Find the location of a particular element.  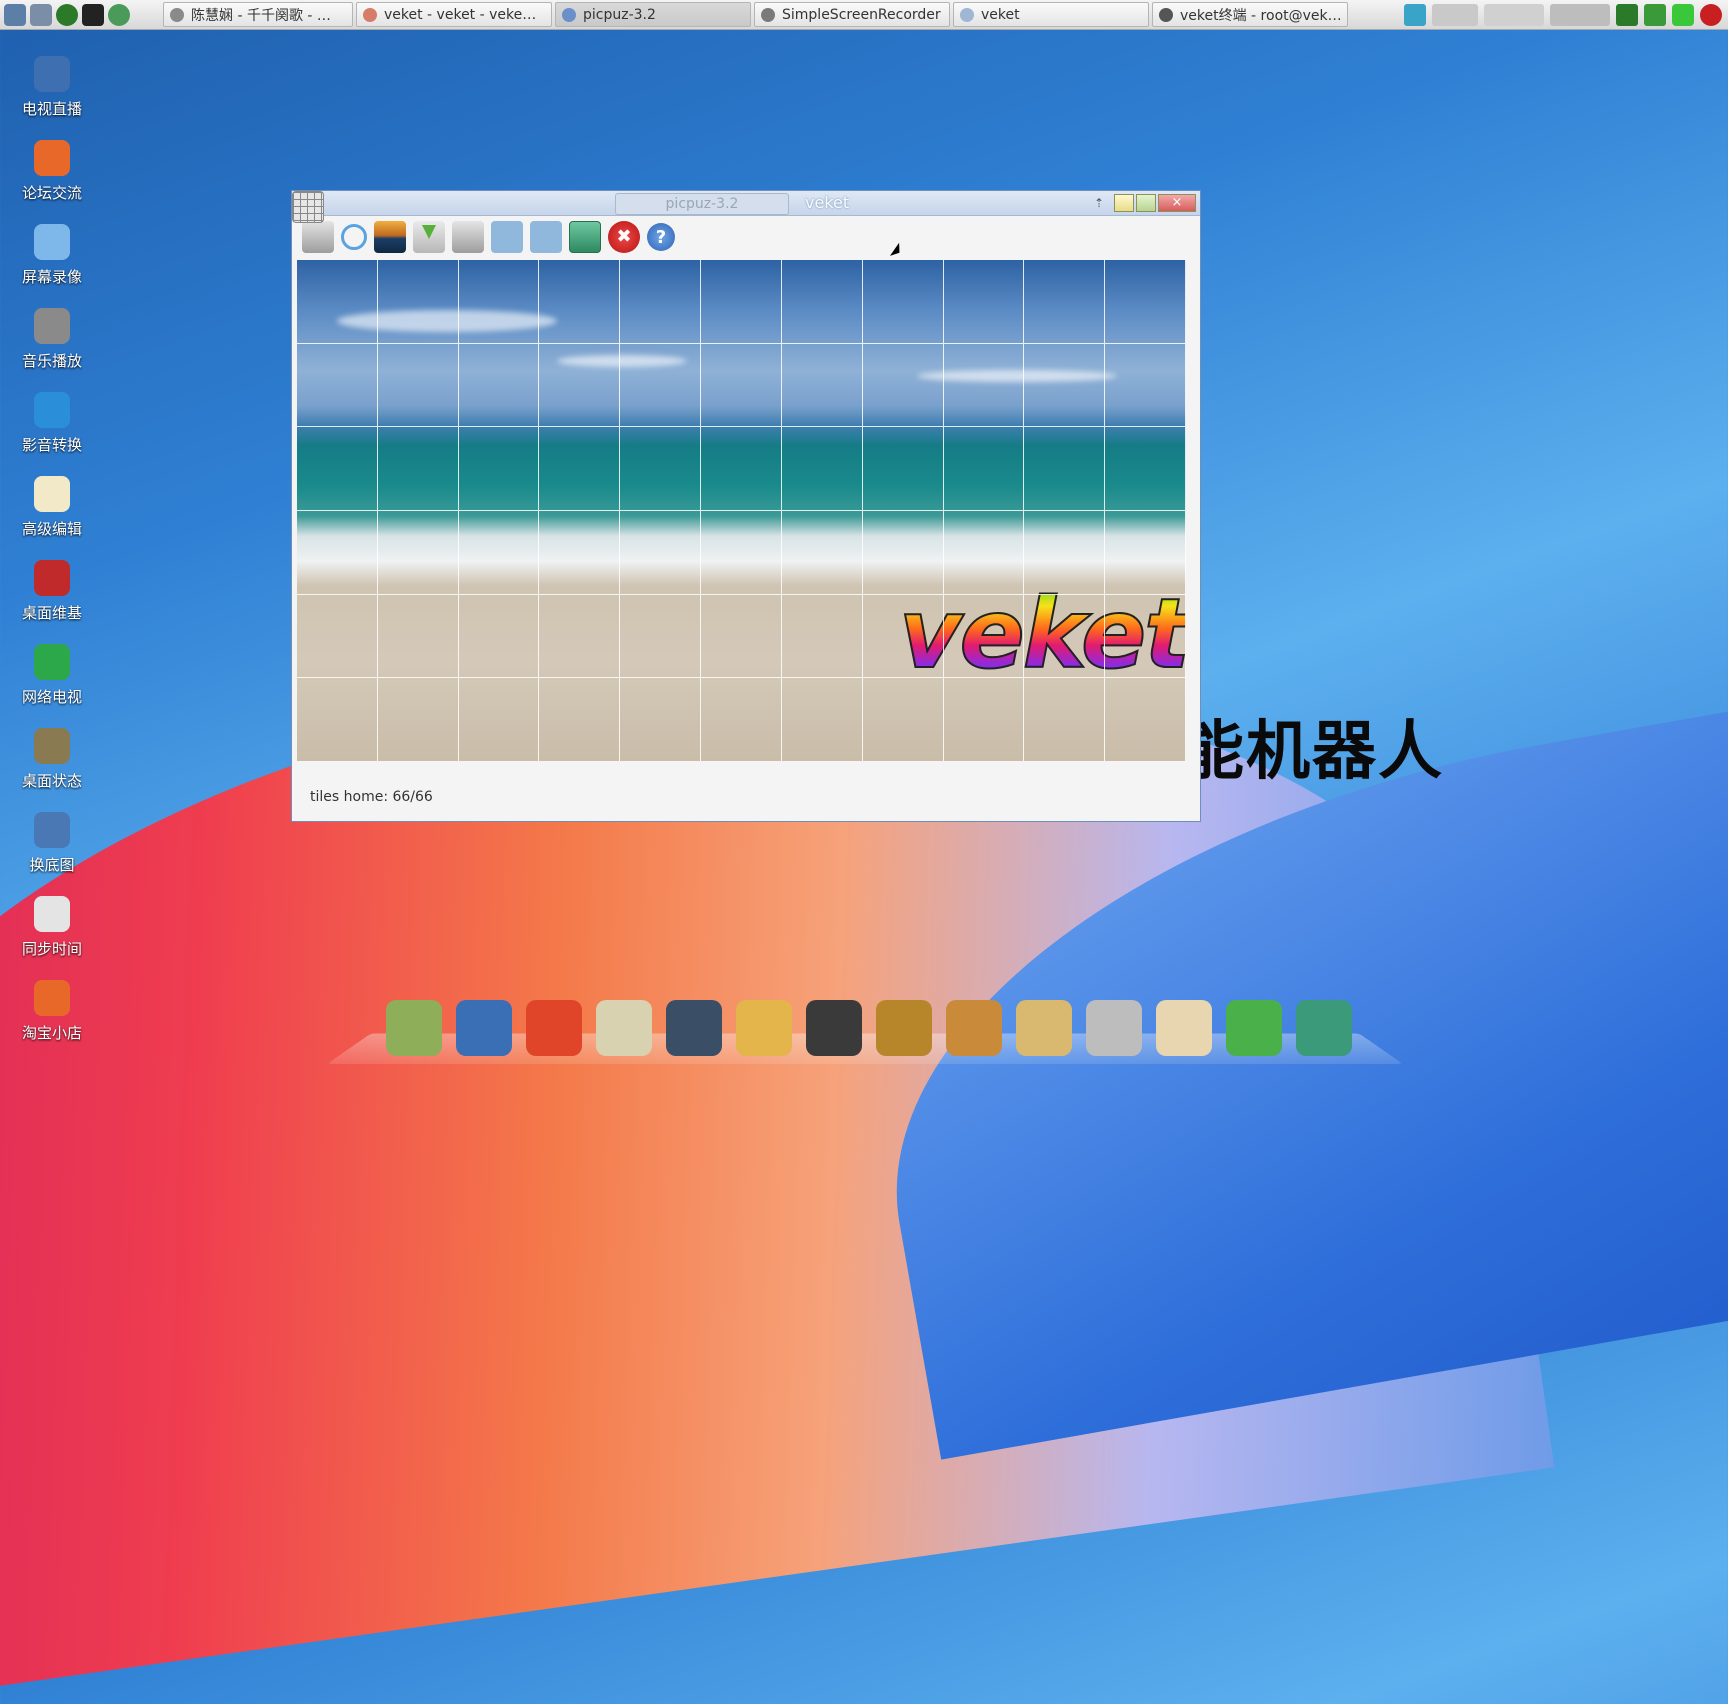

task-button: picpuz-3.2 is located at coordinates (653, 14).